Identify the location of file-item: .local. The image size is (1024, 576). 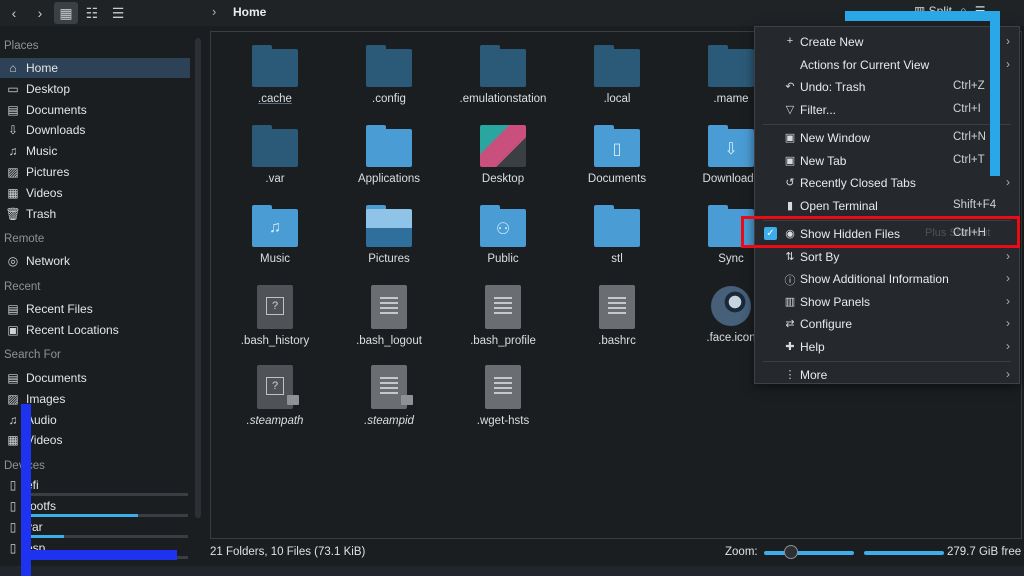
(617, 75).